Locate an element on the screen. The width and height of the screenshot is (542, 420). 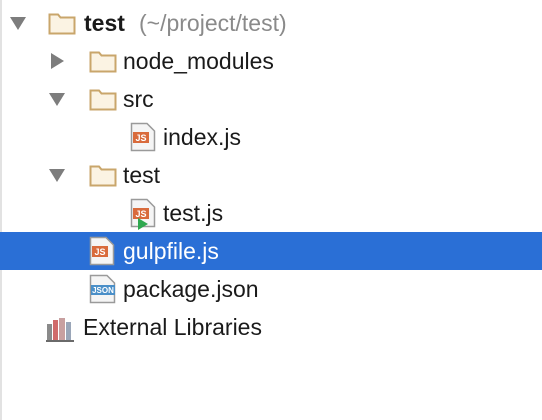
svg-text: JSON is located at coordinates (103, 290).